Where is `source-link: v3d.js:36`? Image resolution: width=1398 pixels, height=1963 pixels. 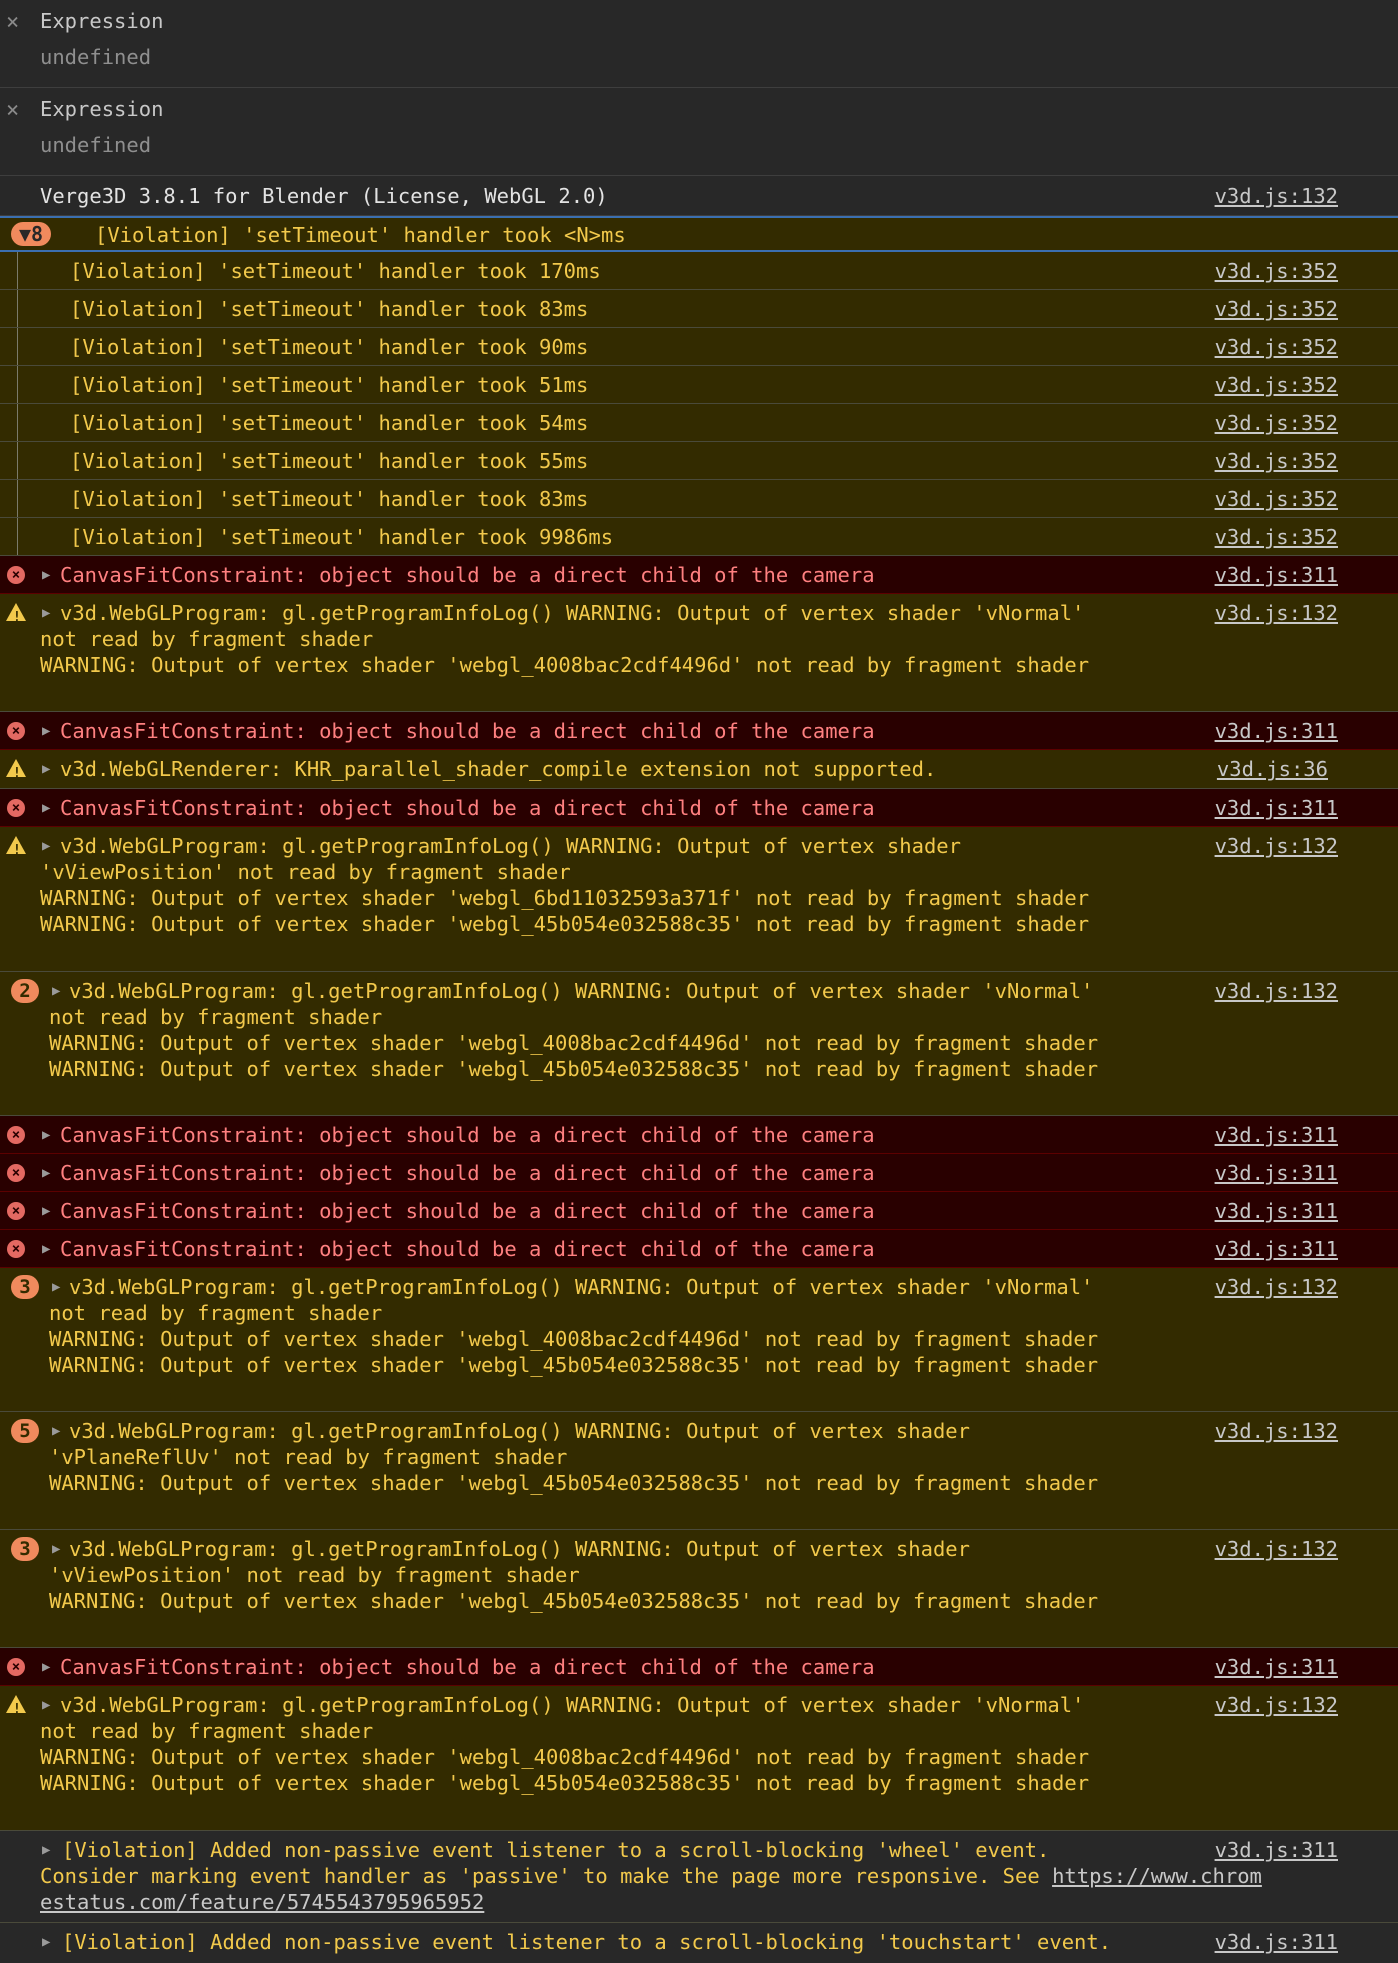 source-link: v3d.js:36 is located at coordinates (1272, 769).